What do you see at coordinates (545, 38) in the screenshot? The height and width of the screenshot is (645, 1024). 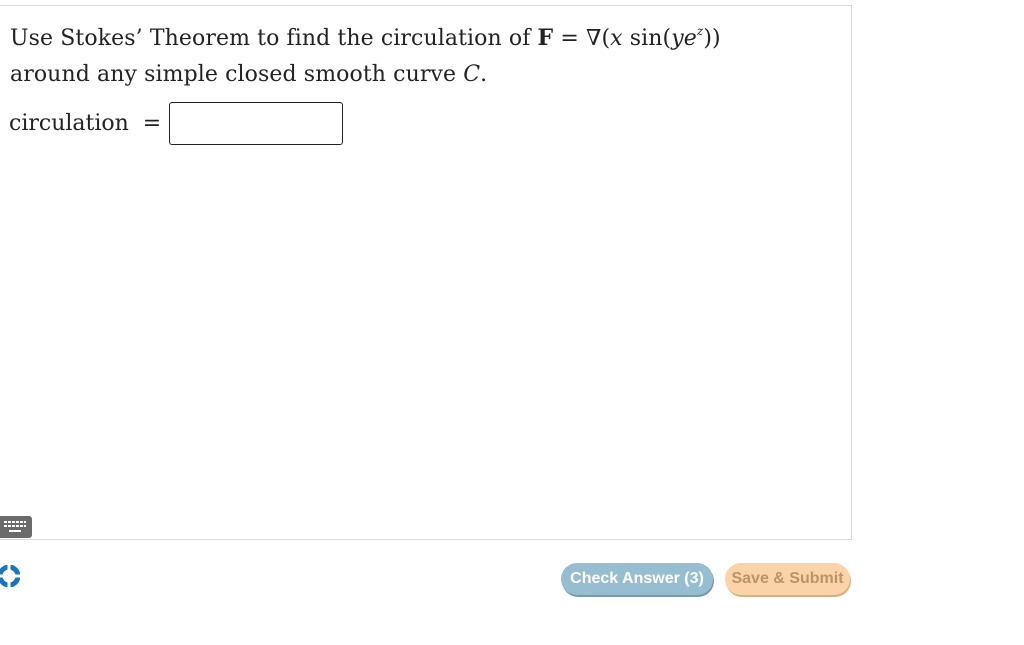 I see `vector-field-symbol: F` at bounding box center [545, 38].